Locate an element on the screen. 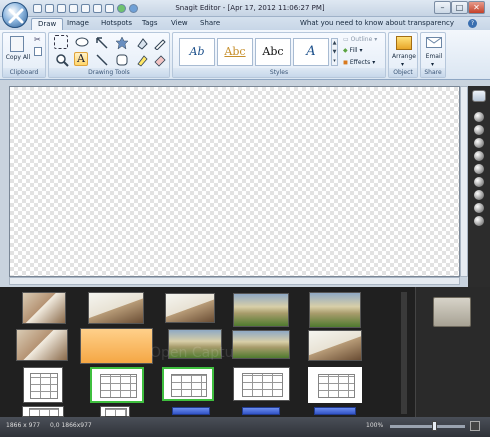 Image resolution: width=490 pixels, height=437 pixels. minimize-button: – is located at coordinates (442, 7).